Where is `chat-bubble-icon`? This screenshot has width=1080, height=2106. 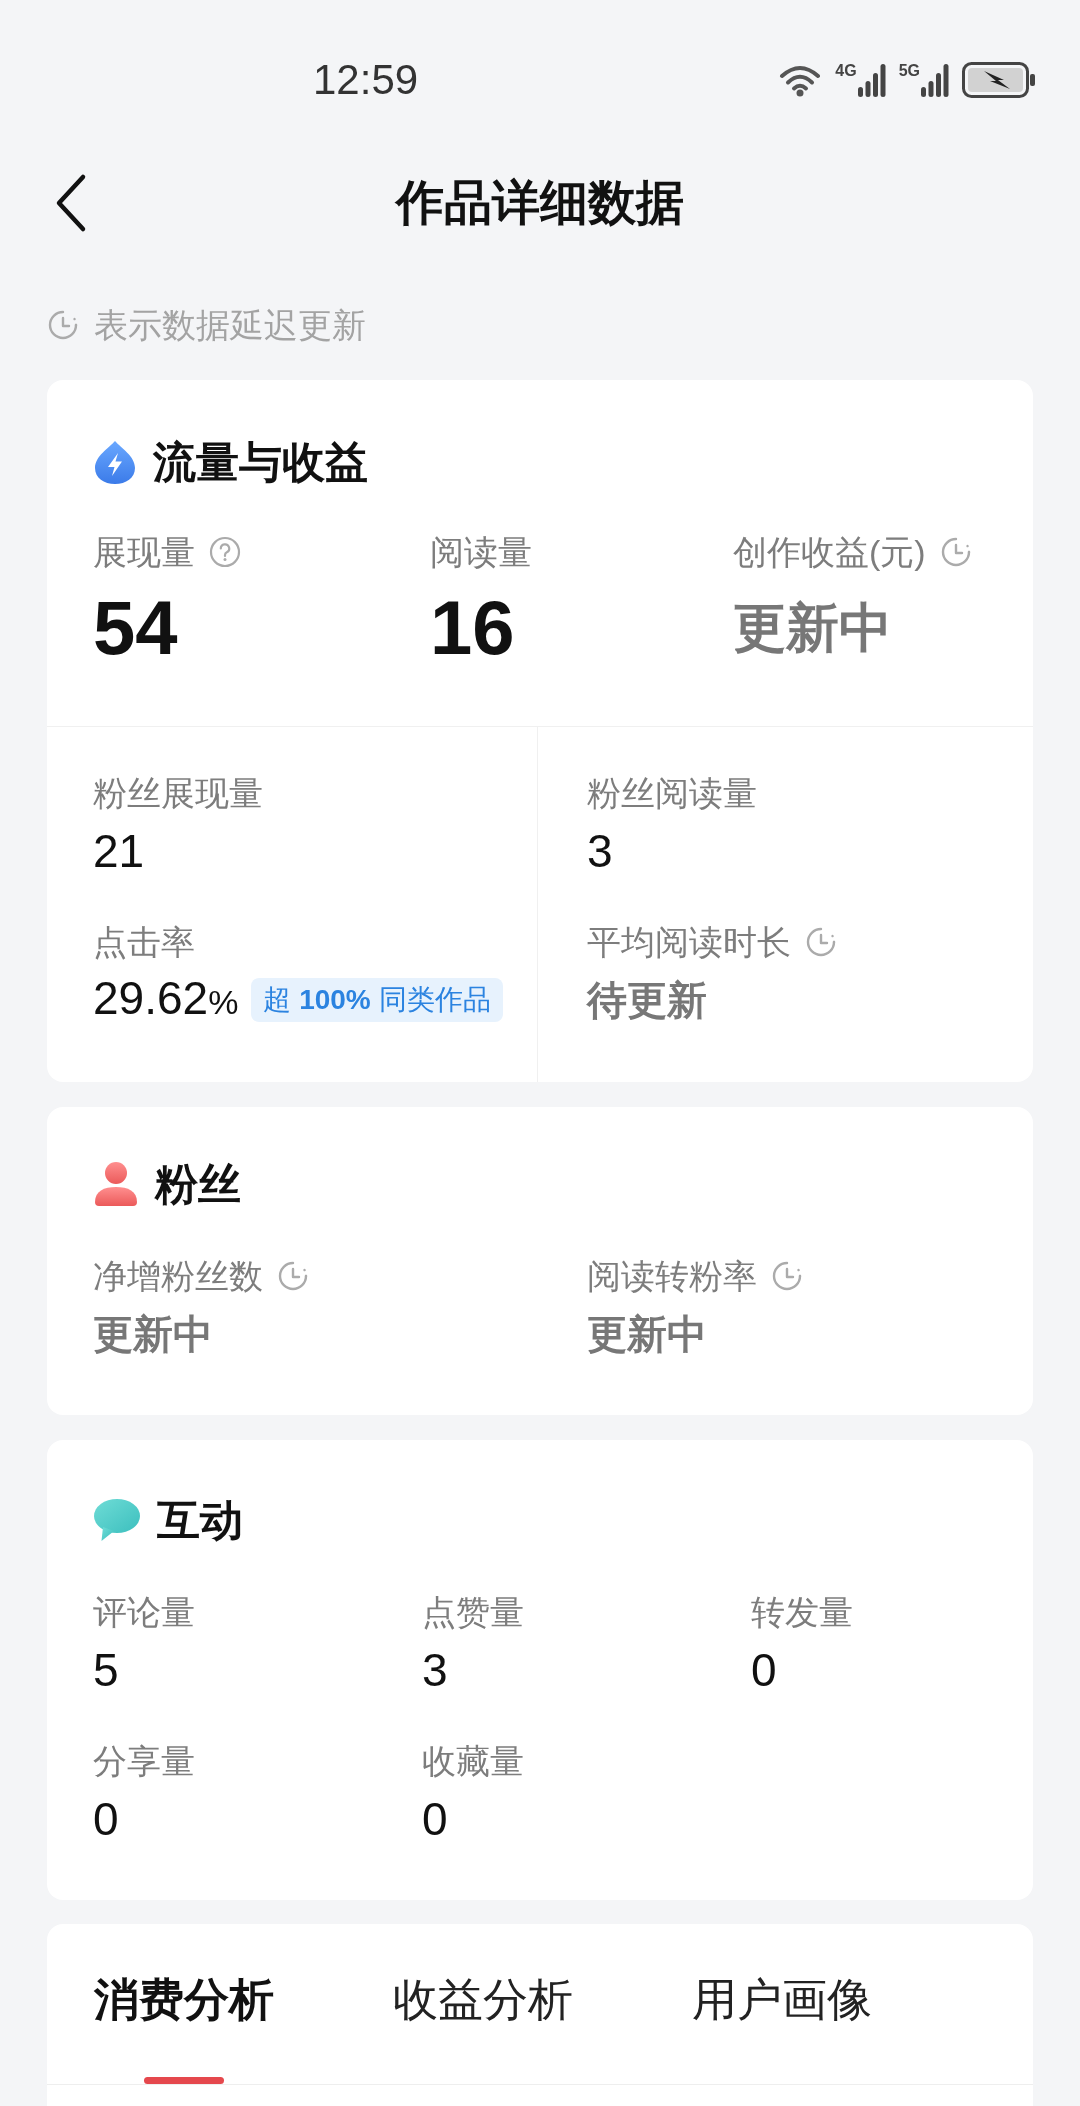
chat-bubble-icon is located at coordinates (117, 1520).